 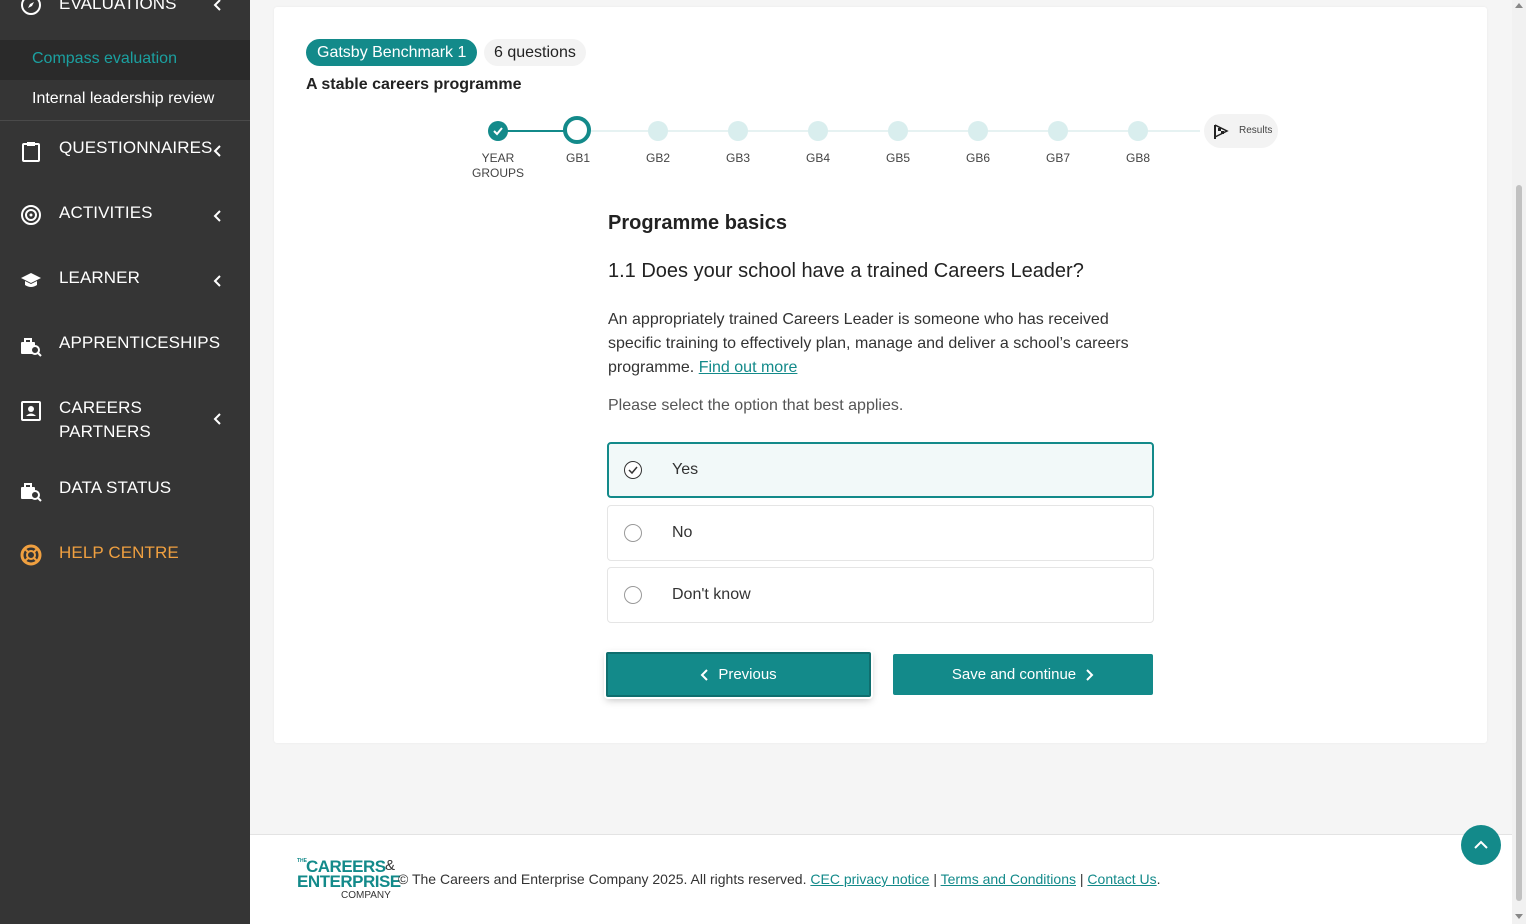 I want to click on previous-button: Previous, so click(x=738, y=674).